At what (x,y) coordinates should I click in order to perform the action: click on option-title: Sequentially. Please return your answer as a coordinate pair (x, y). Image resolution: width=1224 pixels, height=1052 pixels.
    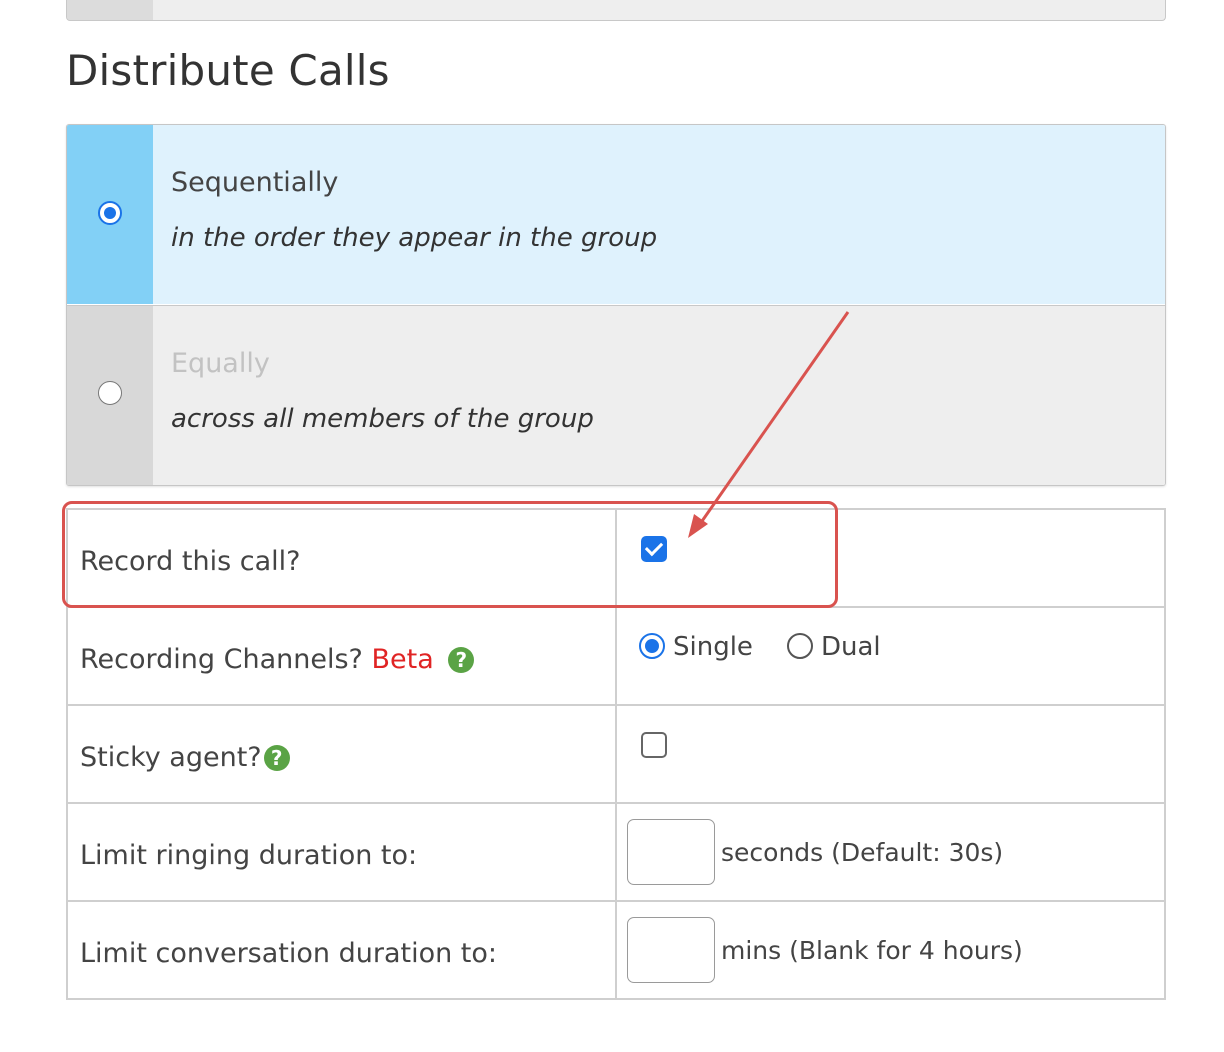
    Looking at the image, I should click on (255, 182).